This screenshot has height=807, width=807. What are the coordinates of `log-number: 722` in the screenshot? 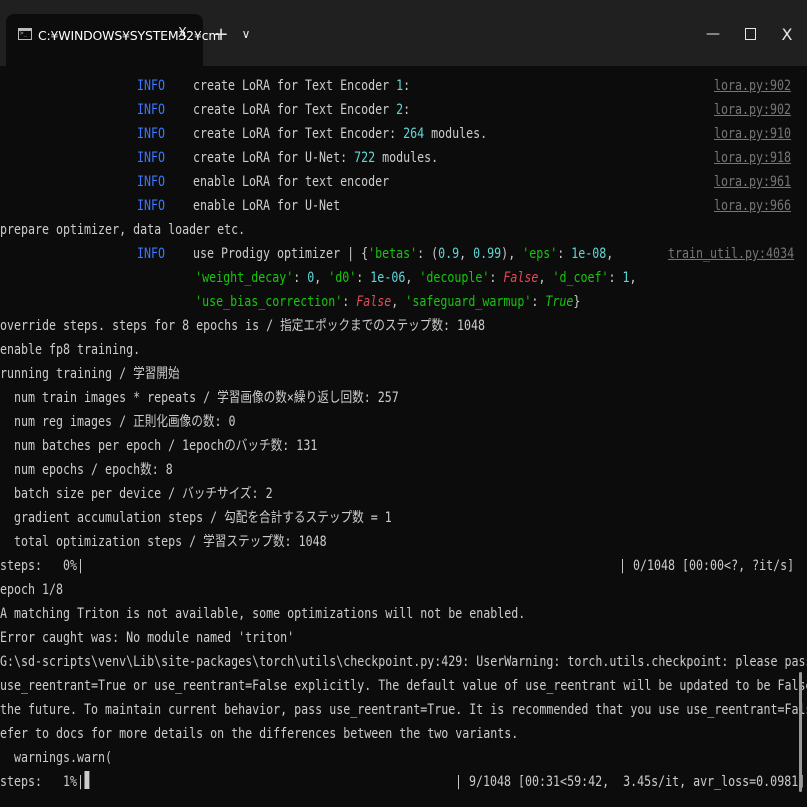 It's located at (365, 158).